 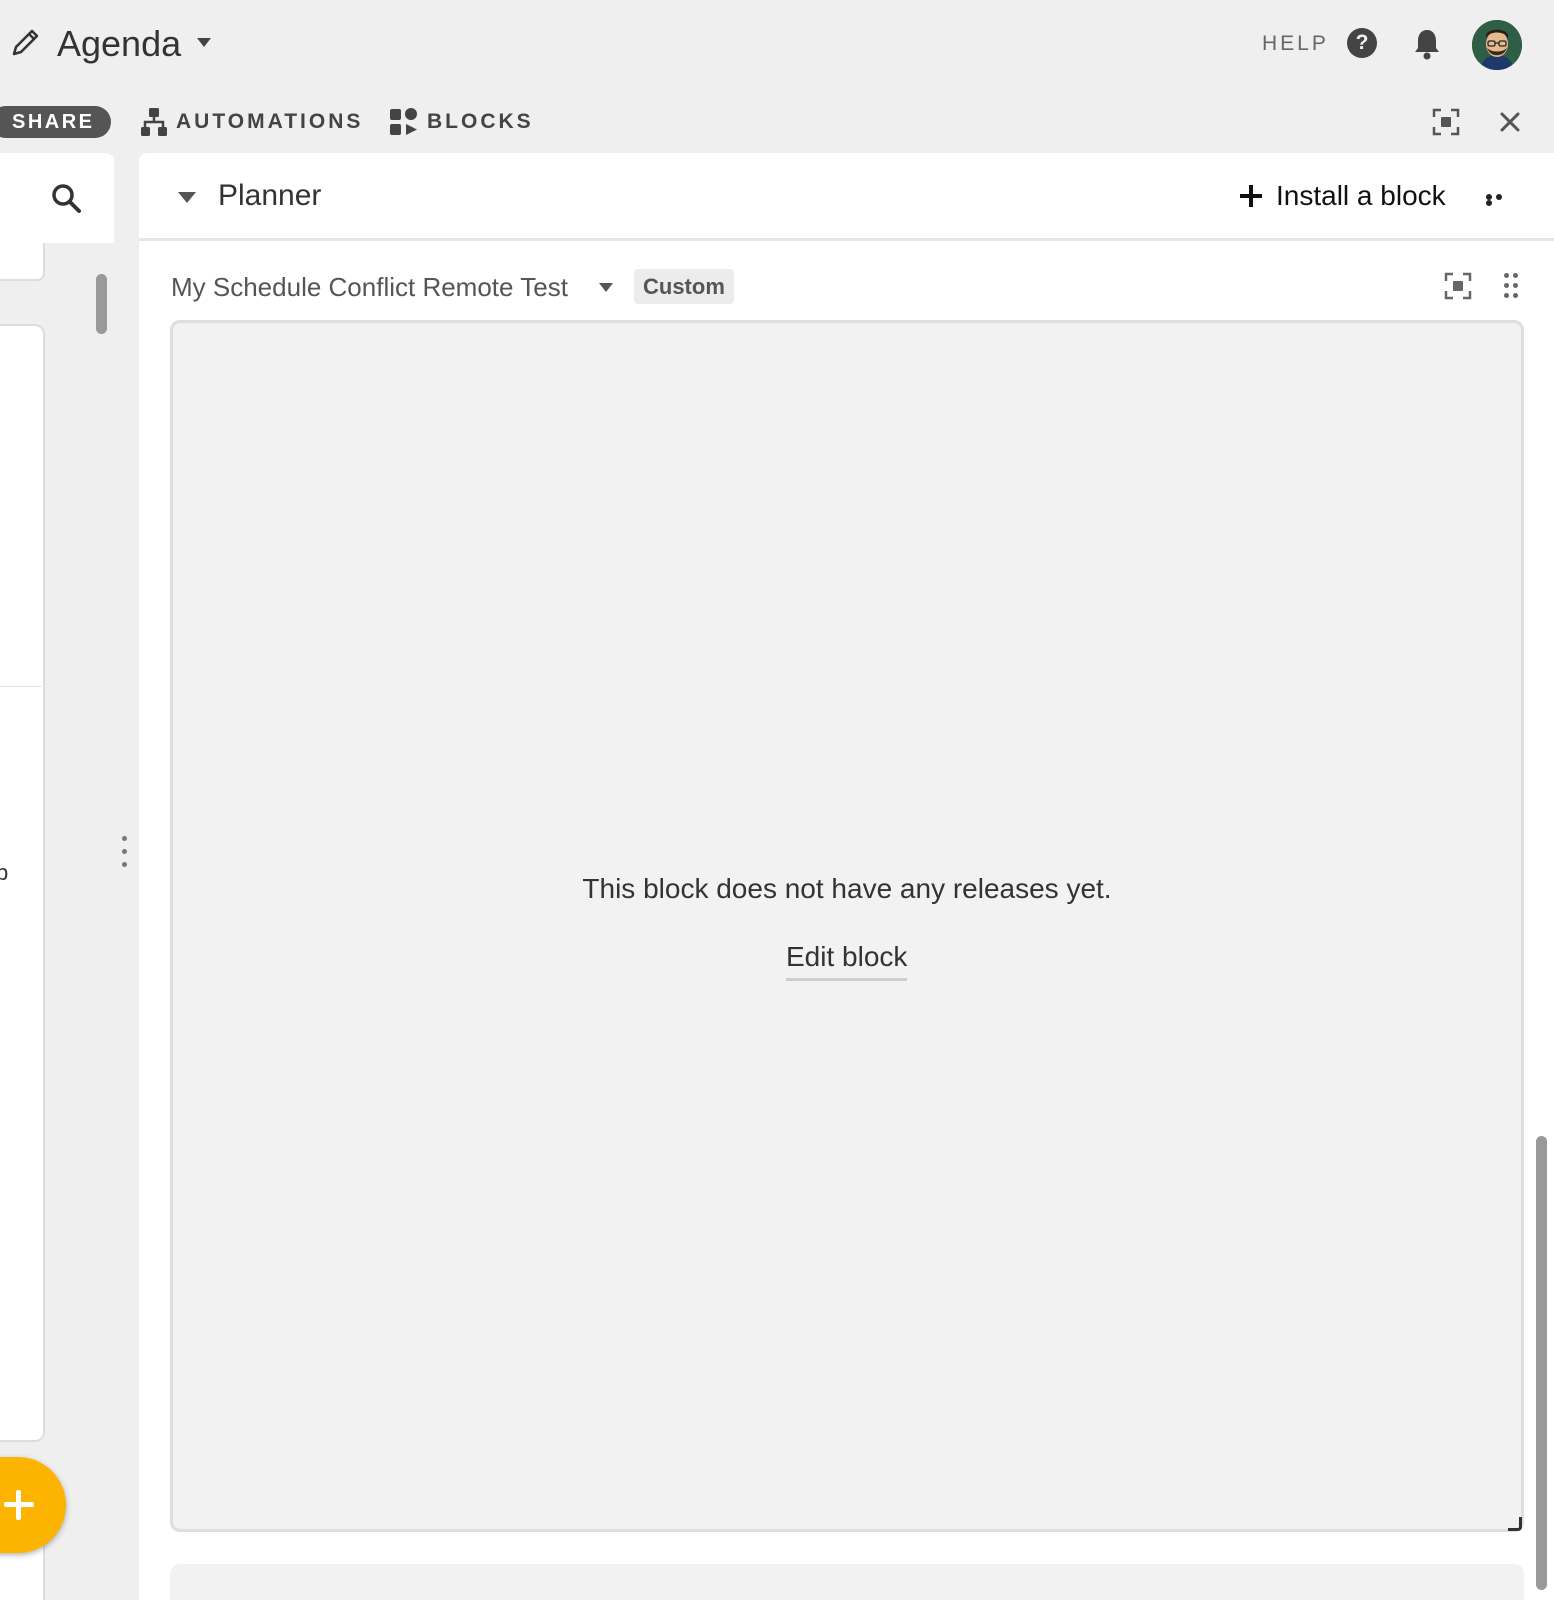 What do you see at coordinates (847, 1582) in the screenshot?
I see `block-frame` at bounding box center [847, 1582].